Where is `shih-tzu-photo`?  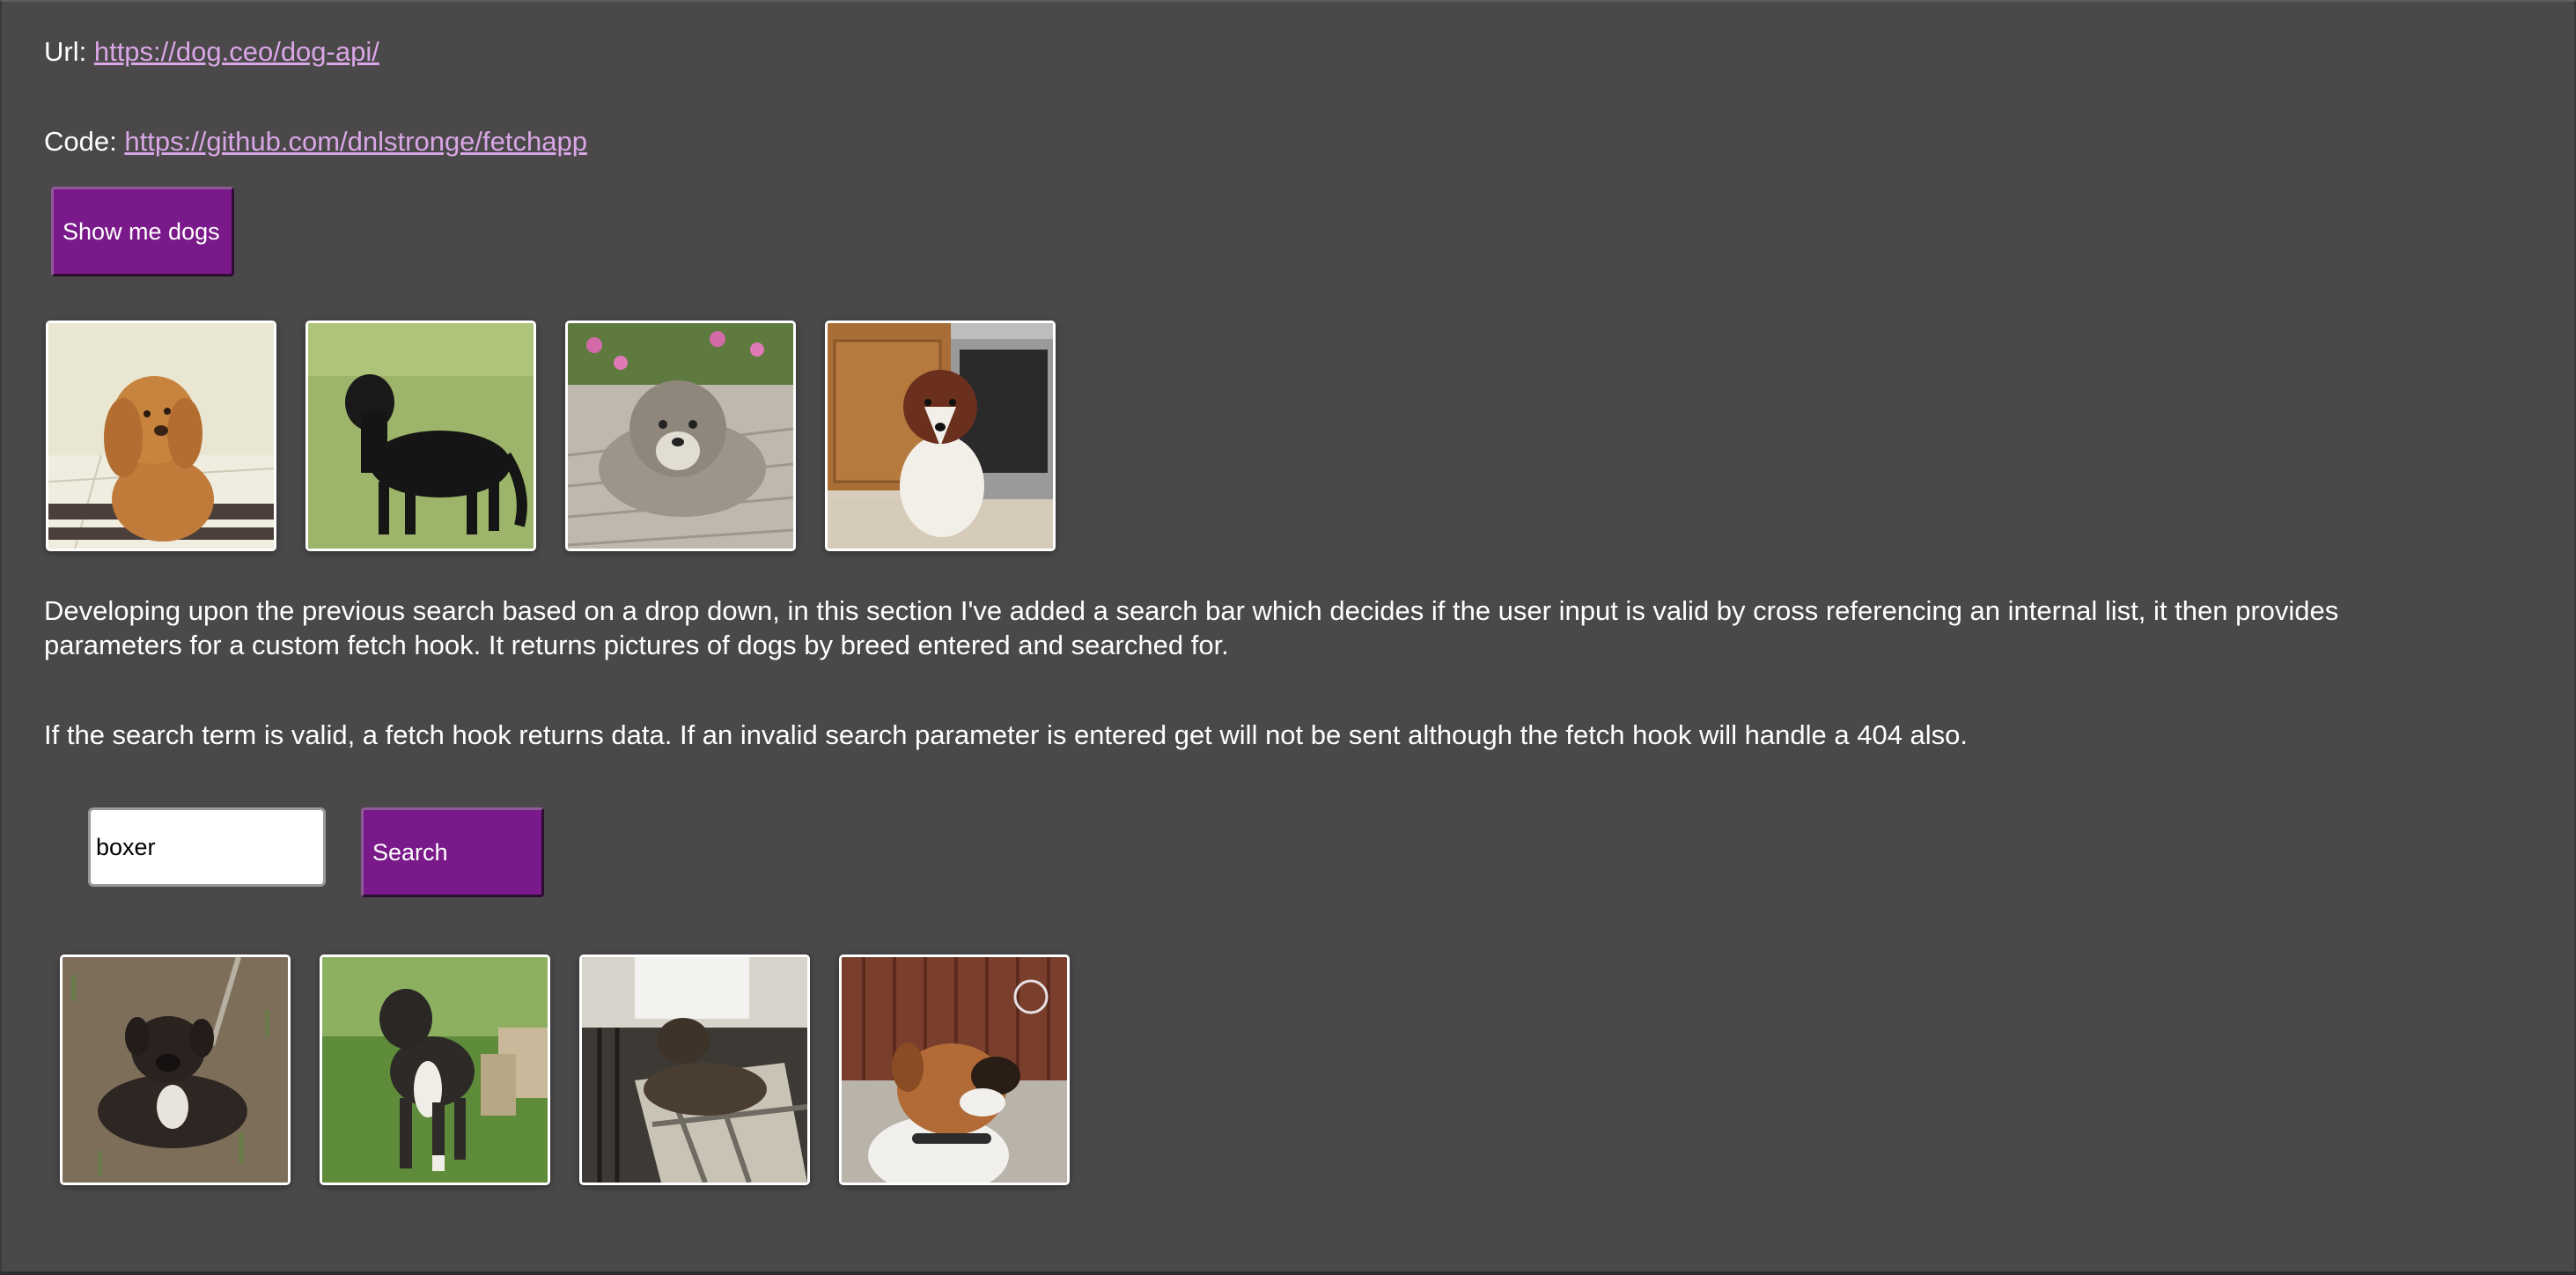
shih-tzu-photo is located at coordinates (681, 436).